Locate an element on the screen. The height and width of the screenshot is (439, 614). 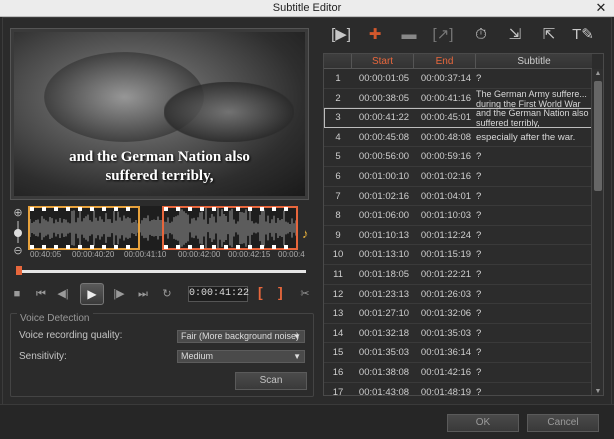
mark-in-button: [ is located at coordinates (260, 292).